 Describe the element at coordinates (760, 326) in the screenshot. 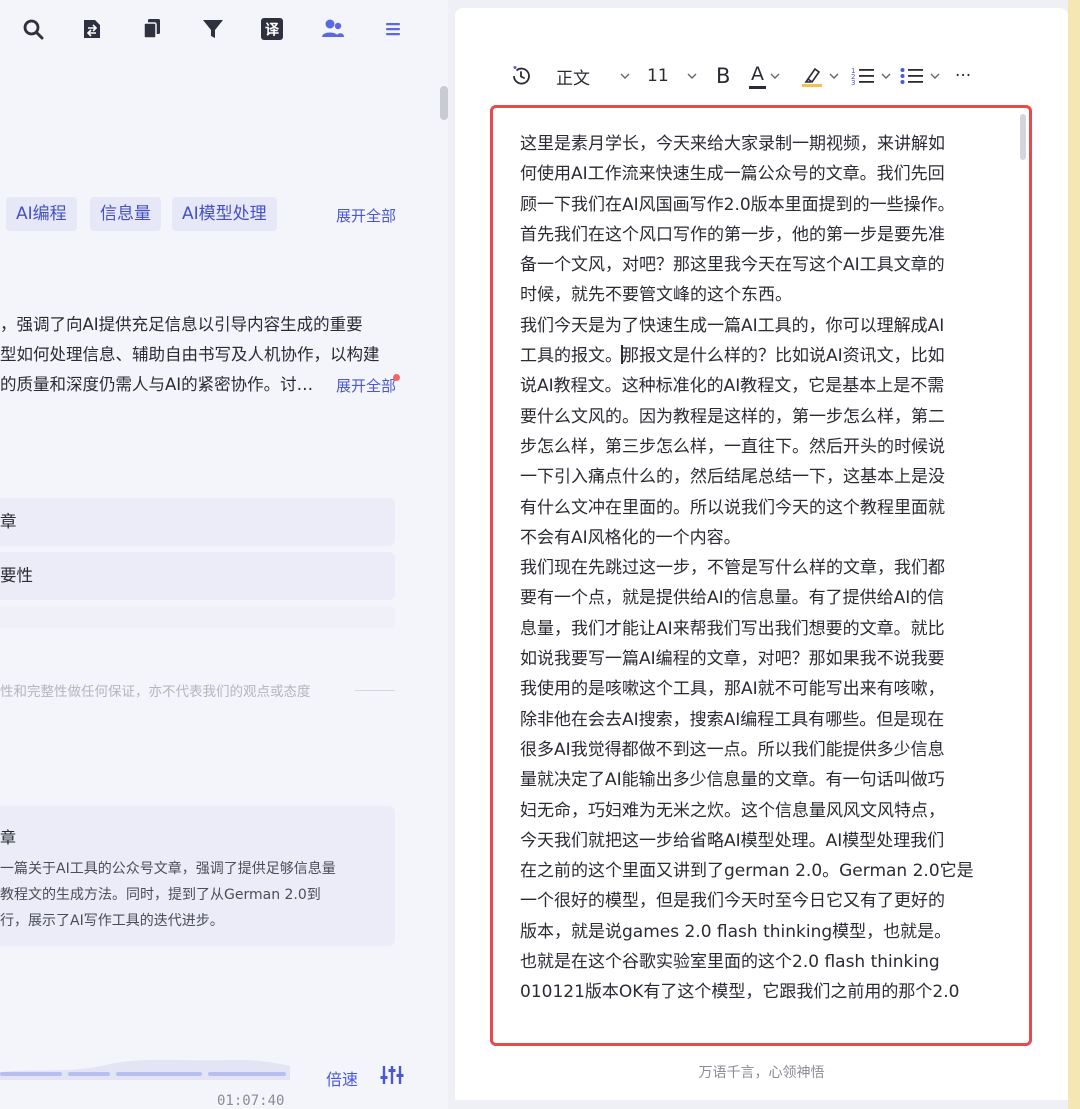

I see `document-line: 我们今天是为了快速生成一篇AI工具的，你可以理解成AI` at that location.